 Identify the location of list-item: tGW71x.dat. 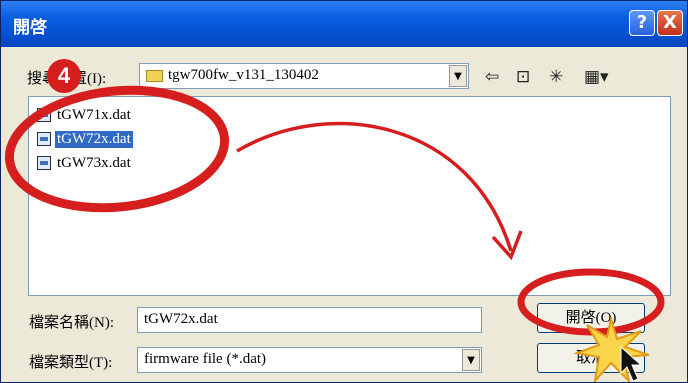
(85, 115).